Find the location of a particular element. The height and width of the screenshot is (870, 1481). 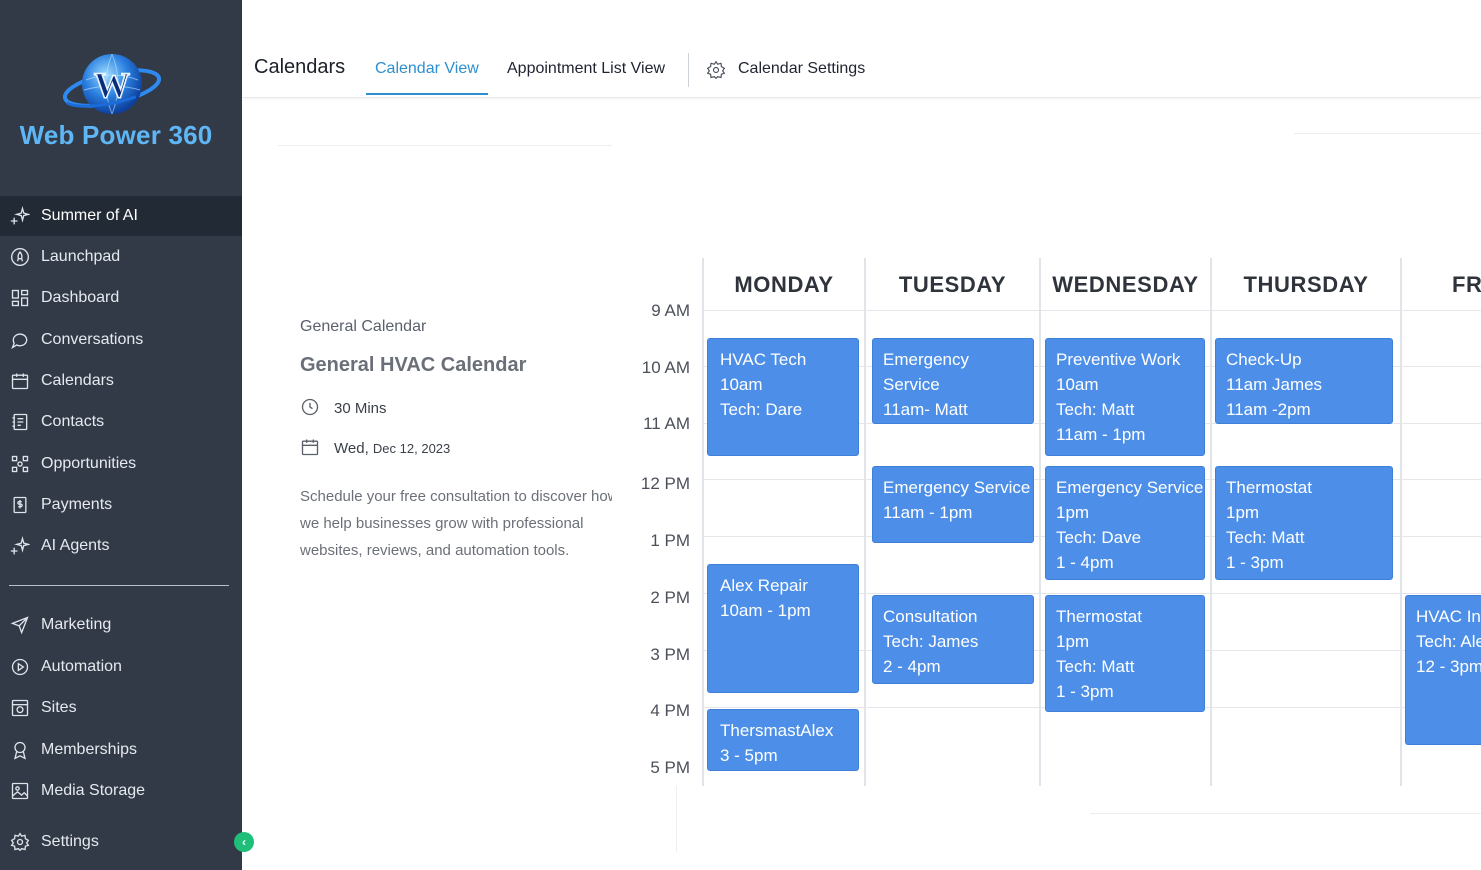

event-line: HVAC Tech is located at coordinates (763, 359).